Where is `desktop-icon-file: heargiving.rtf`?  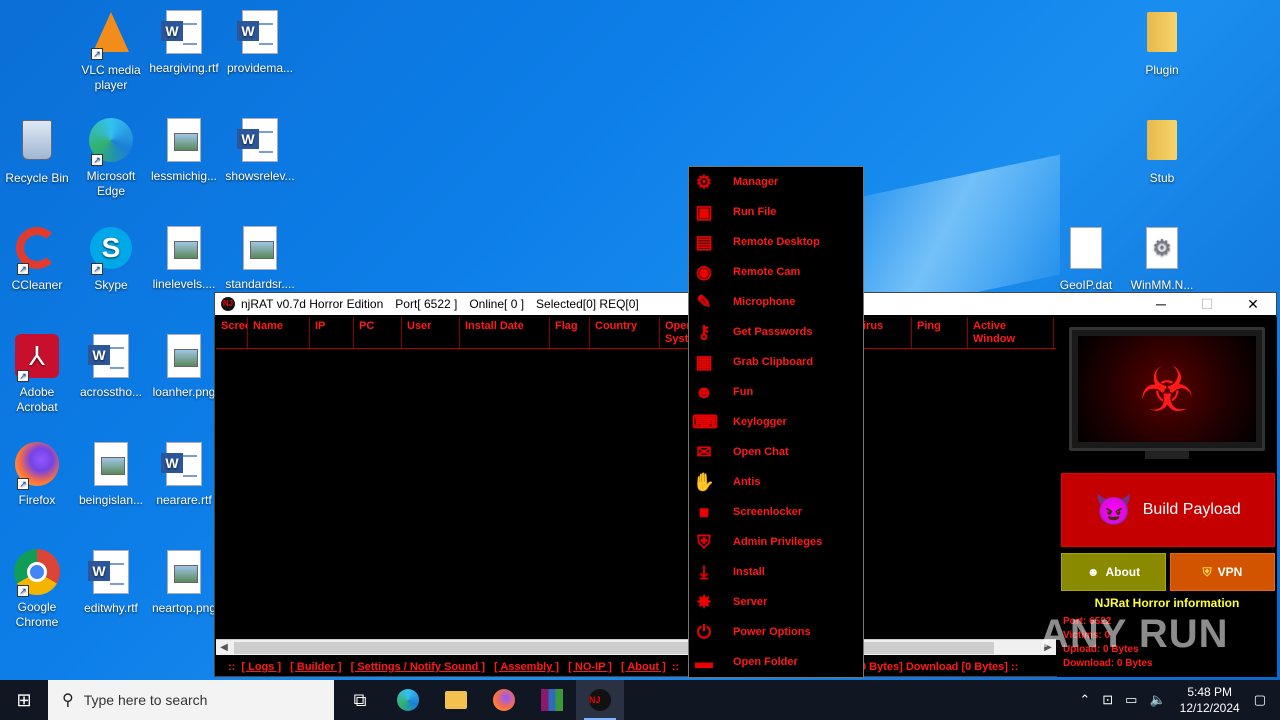 desktop-icon-file: heargiving.rtf is located at coordinates (184, 42).